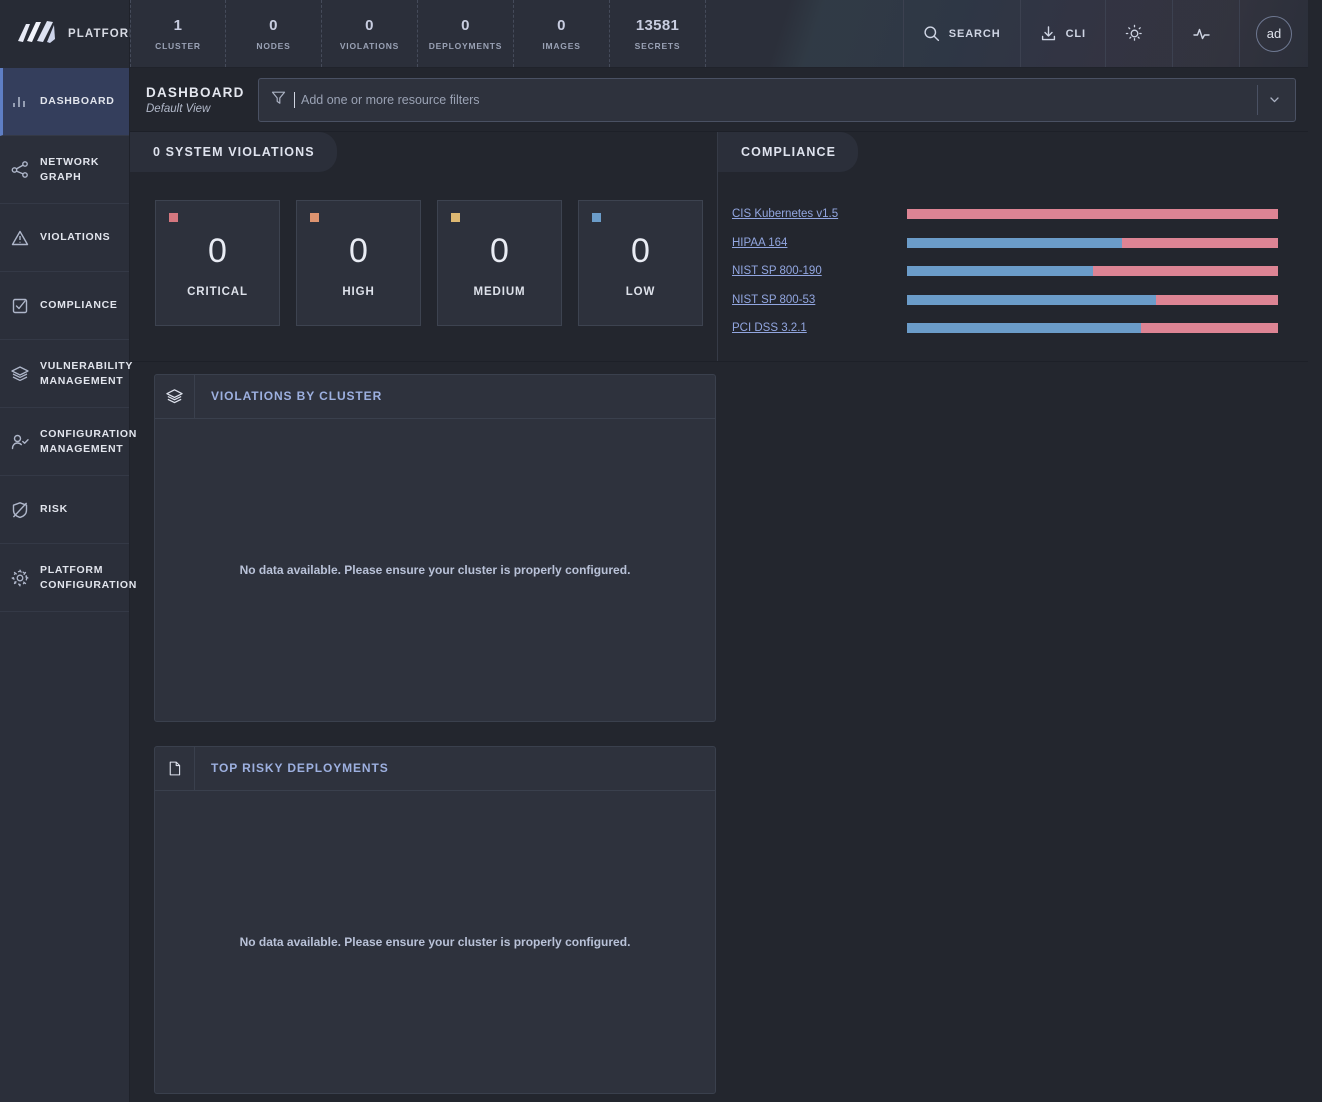 The height and width of the screenshot is (1102, 1322). Describe the element at coordinates (20, 442) in the screenshot. I see `user-check-icon` at that location.